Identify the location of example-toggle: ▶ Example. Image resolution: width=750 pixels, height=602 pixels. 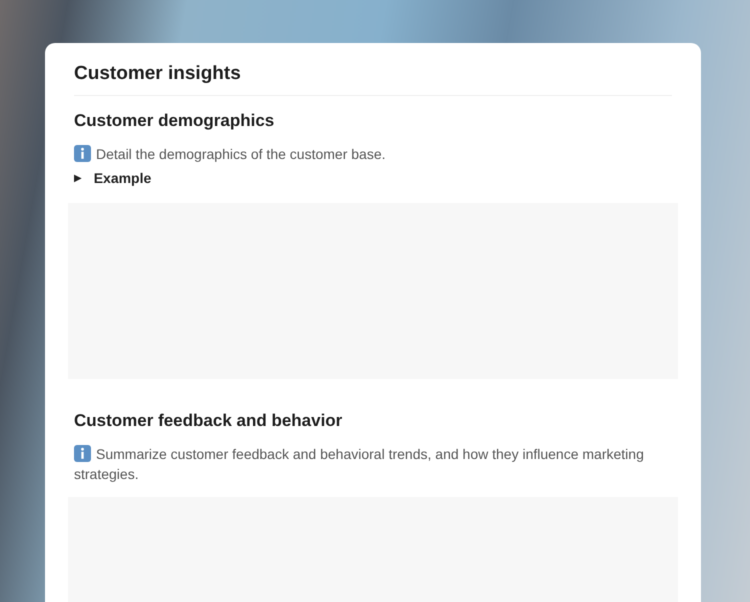
(373, 178).